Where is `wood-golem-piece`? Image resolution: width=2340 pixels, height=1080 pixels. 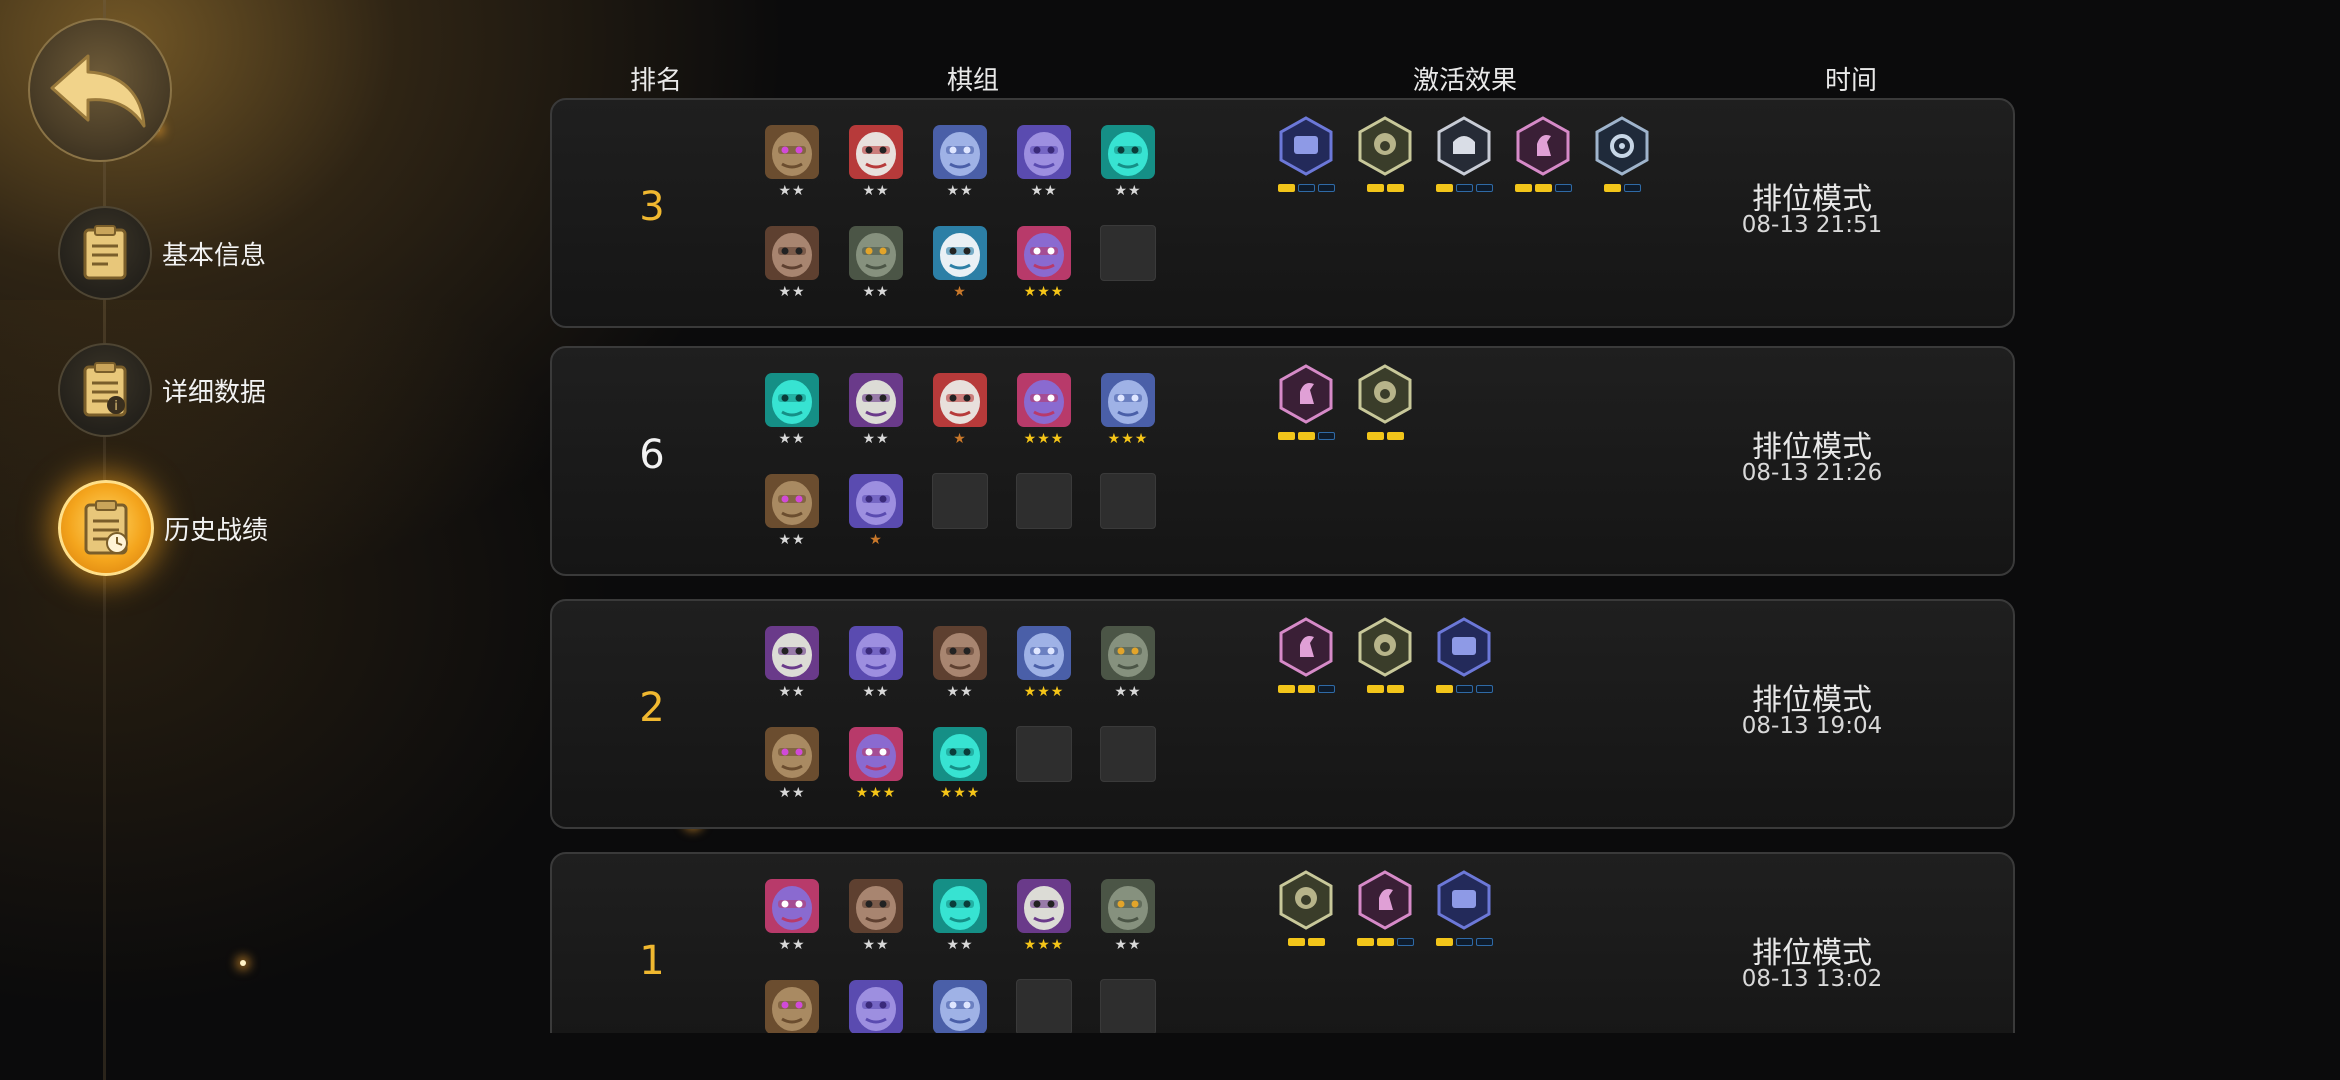 wood-golem-piece is located at coordinates (792, 1006).